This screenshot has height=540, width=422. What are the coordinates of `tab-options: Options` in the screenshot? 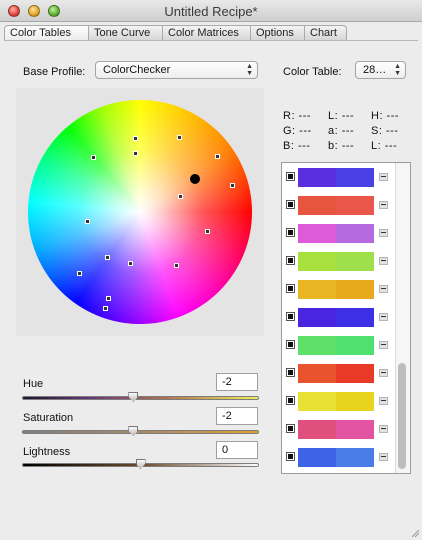 It's located at (278, 33).